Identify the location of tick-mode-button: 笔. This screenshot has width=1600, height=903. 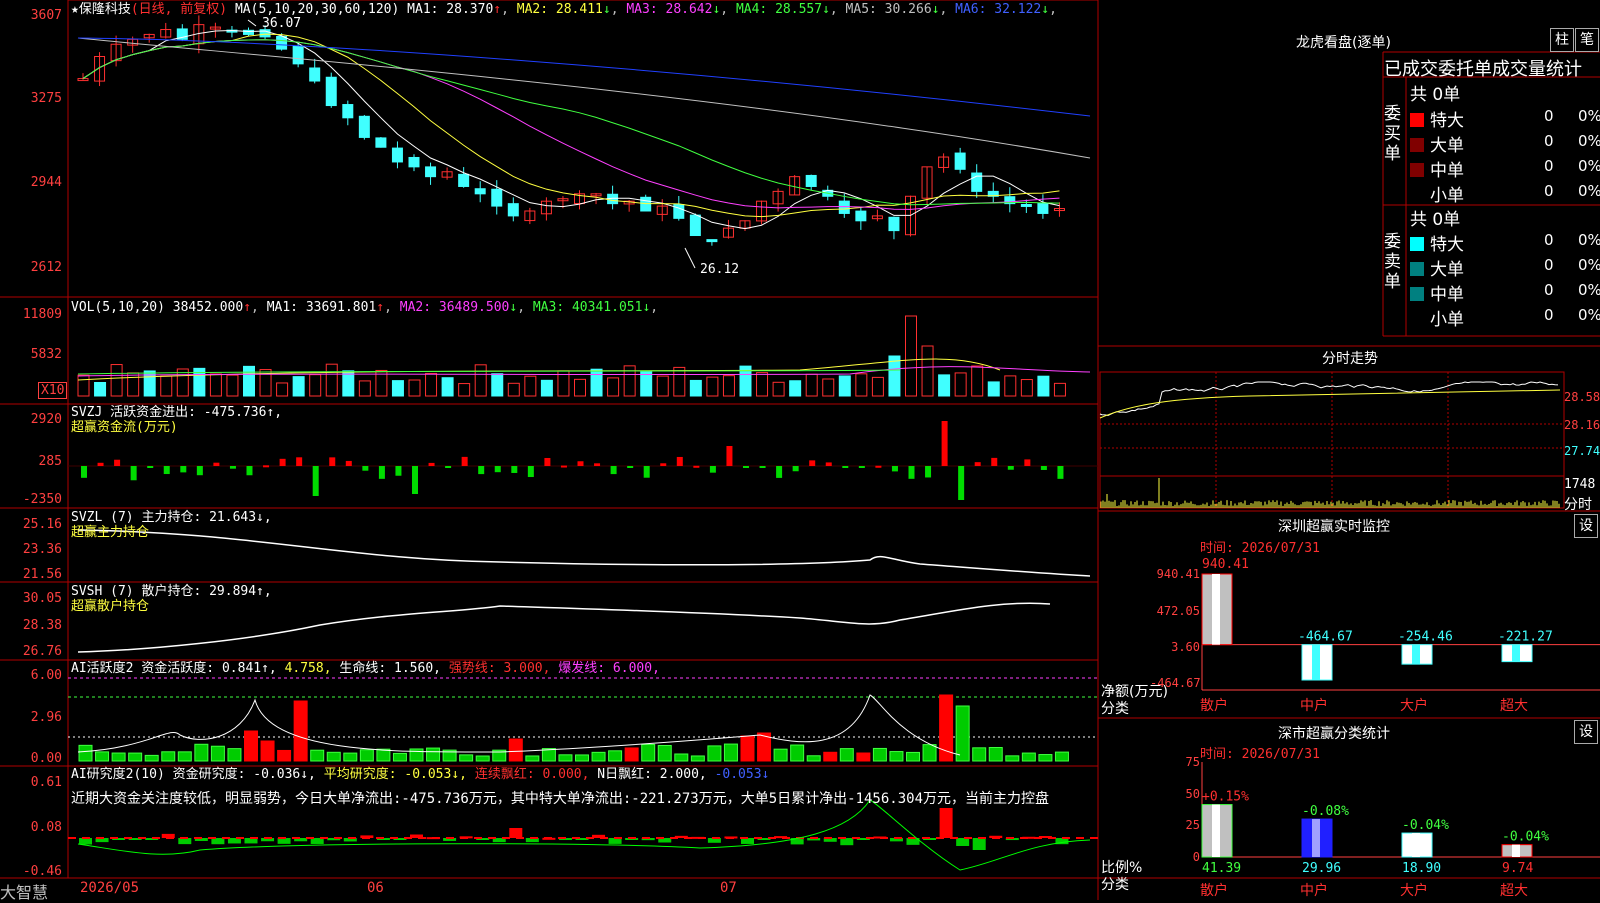
(1587, 40).